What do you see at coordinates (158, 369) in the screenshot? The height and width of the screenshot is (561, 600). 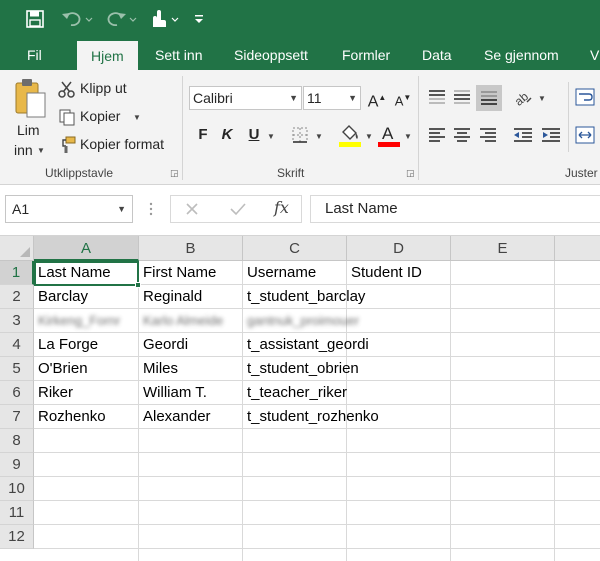 I see `cell-b5: Miles` at bounding box center [158, 369].